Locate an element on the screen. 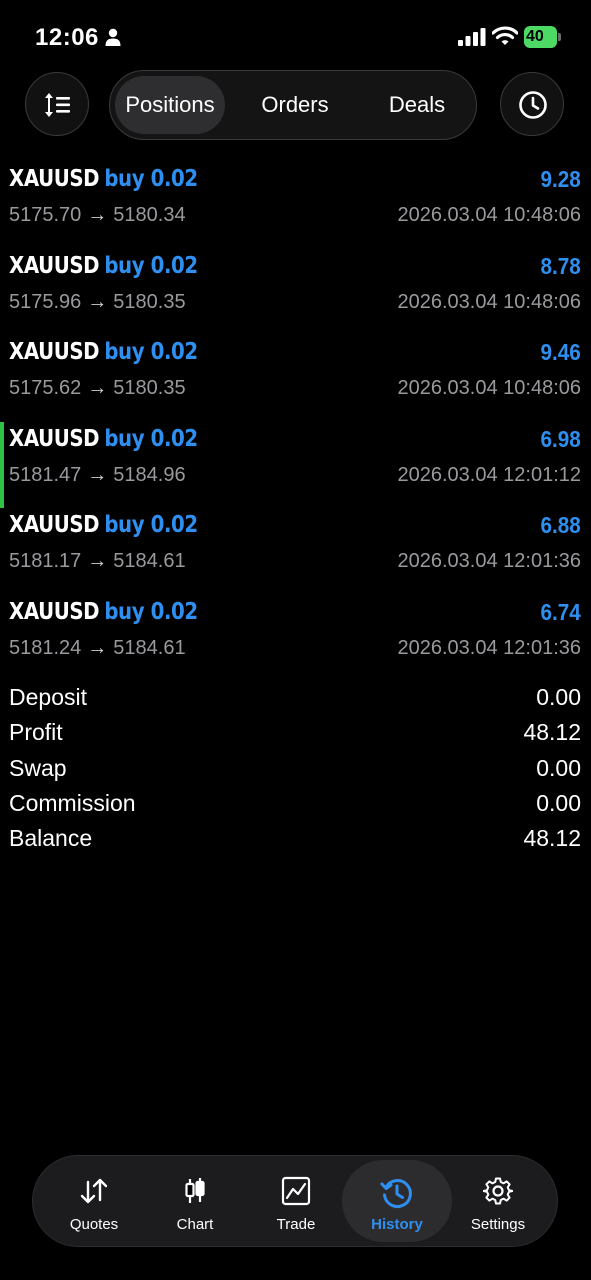 The height and width of the screenshot is (1280, 591). gear-icon is located at coordinates (498, 1191).